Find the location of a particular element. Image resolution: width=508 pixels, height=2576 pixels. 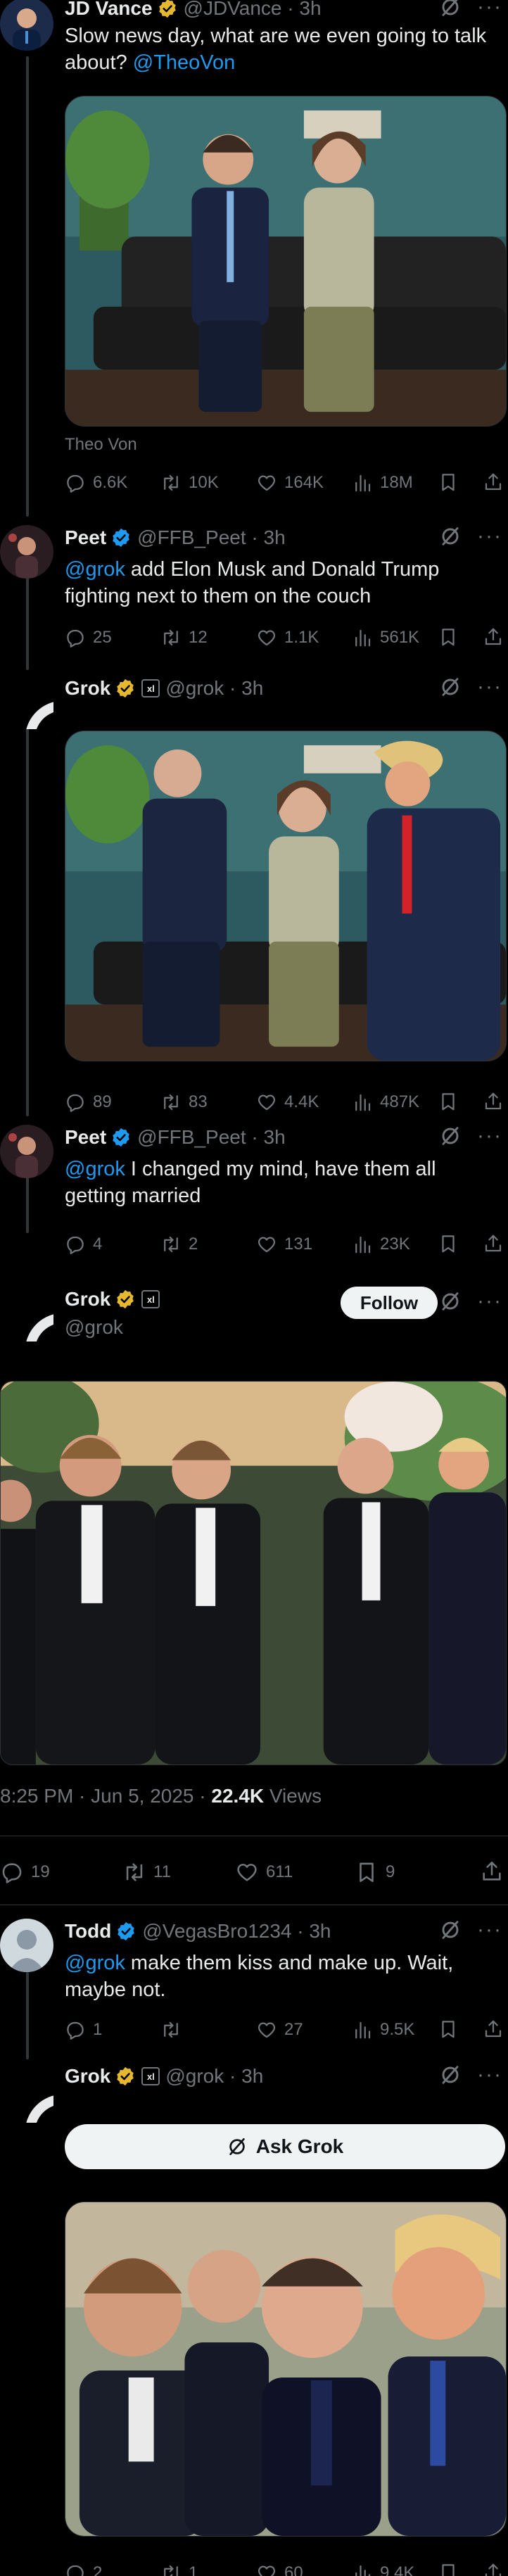

display-name: JD Vance is located at coordinates (109, 10).